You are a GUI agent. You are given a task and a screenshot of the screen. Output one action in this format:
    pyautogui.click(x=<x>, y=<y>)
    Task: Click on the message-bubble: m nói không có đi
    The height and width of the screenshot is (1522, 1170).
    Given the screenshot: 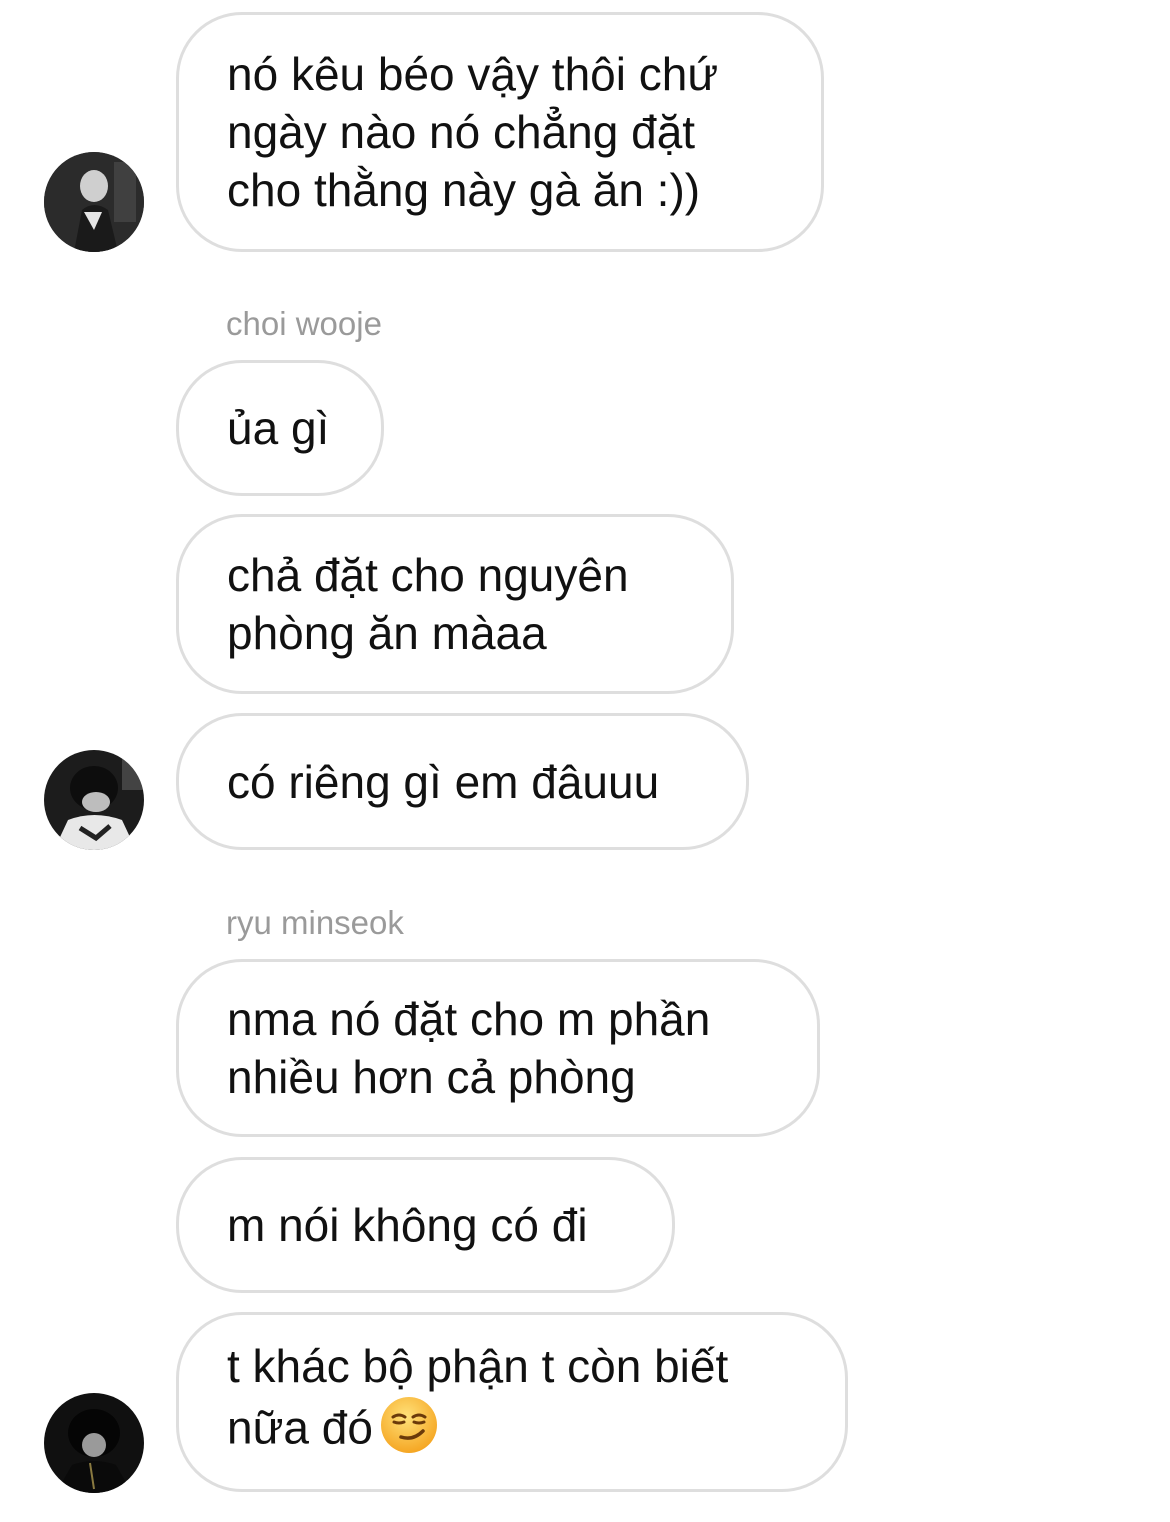 What is the action you would take?
    pyautogui.click(x=425, y=1225)
    